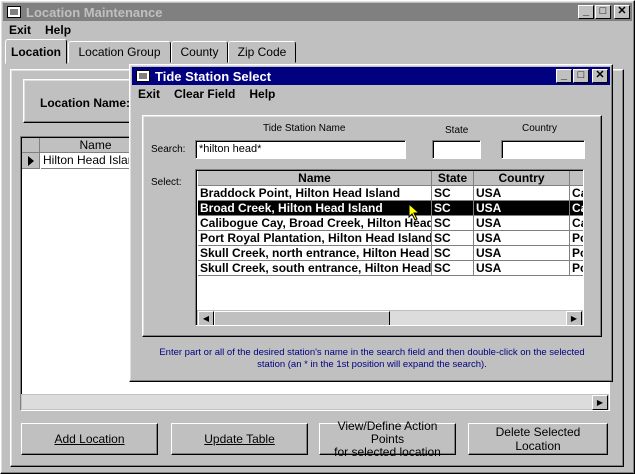  I want to click on location-name-group: Location Name:, so click(78, 101).